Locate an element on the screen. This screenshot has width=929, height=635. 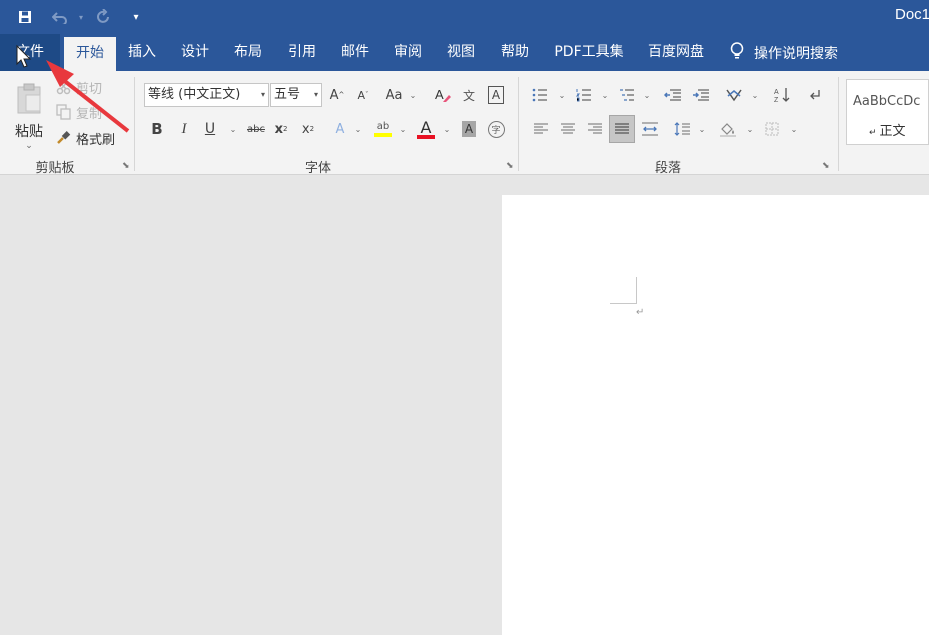
undo-icon is located at coordinates (60, 17).